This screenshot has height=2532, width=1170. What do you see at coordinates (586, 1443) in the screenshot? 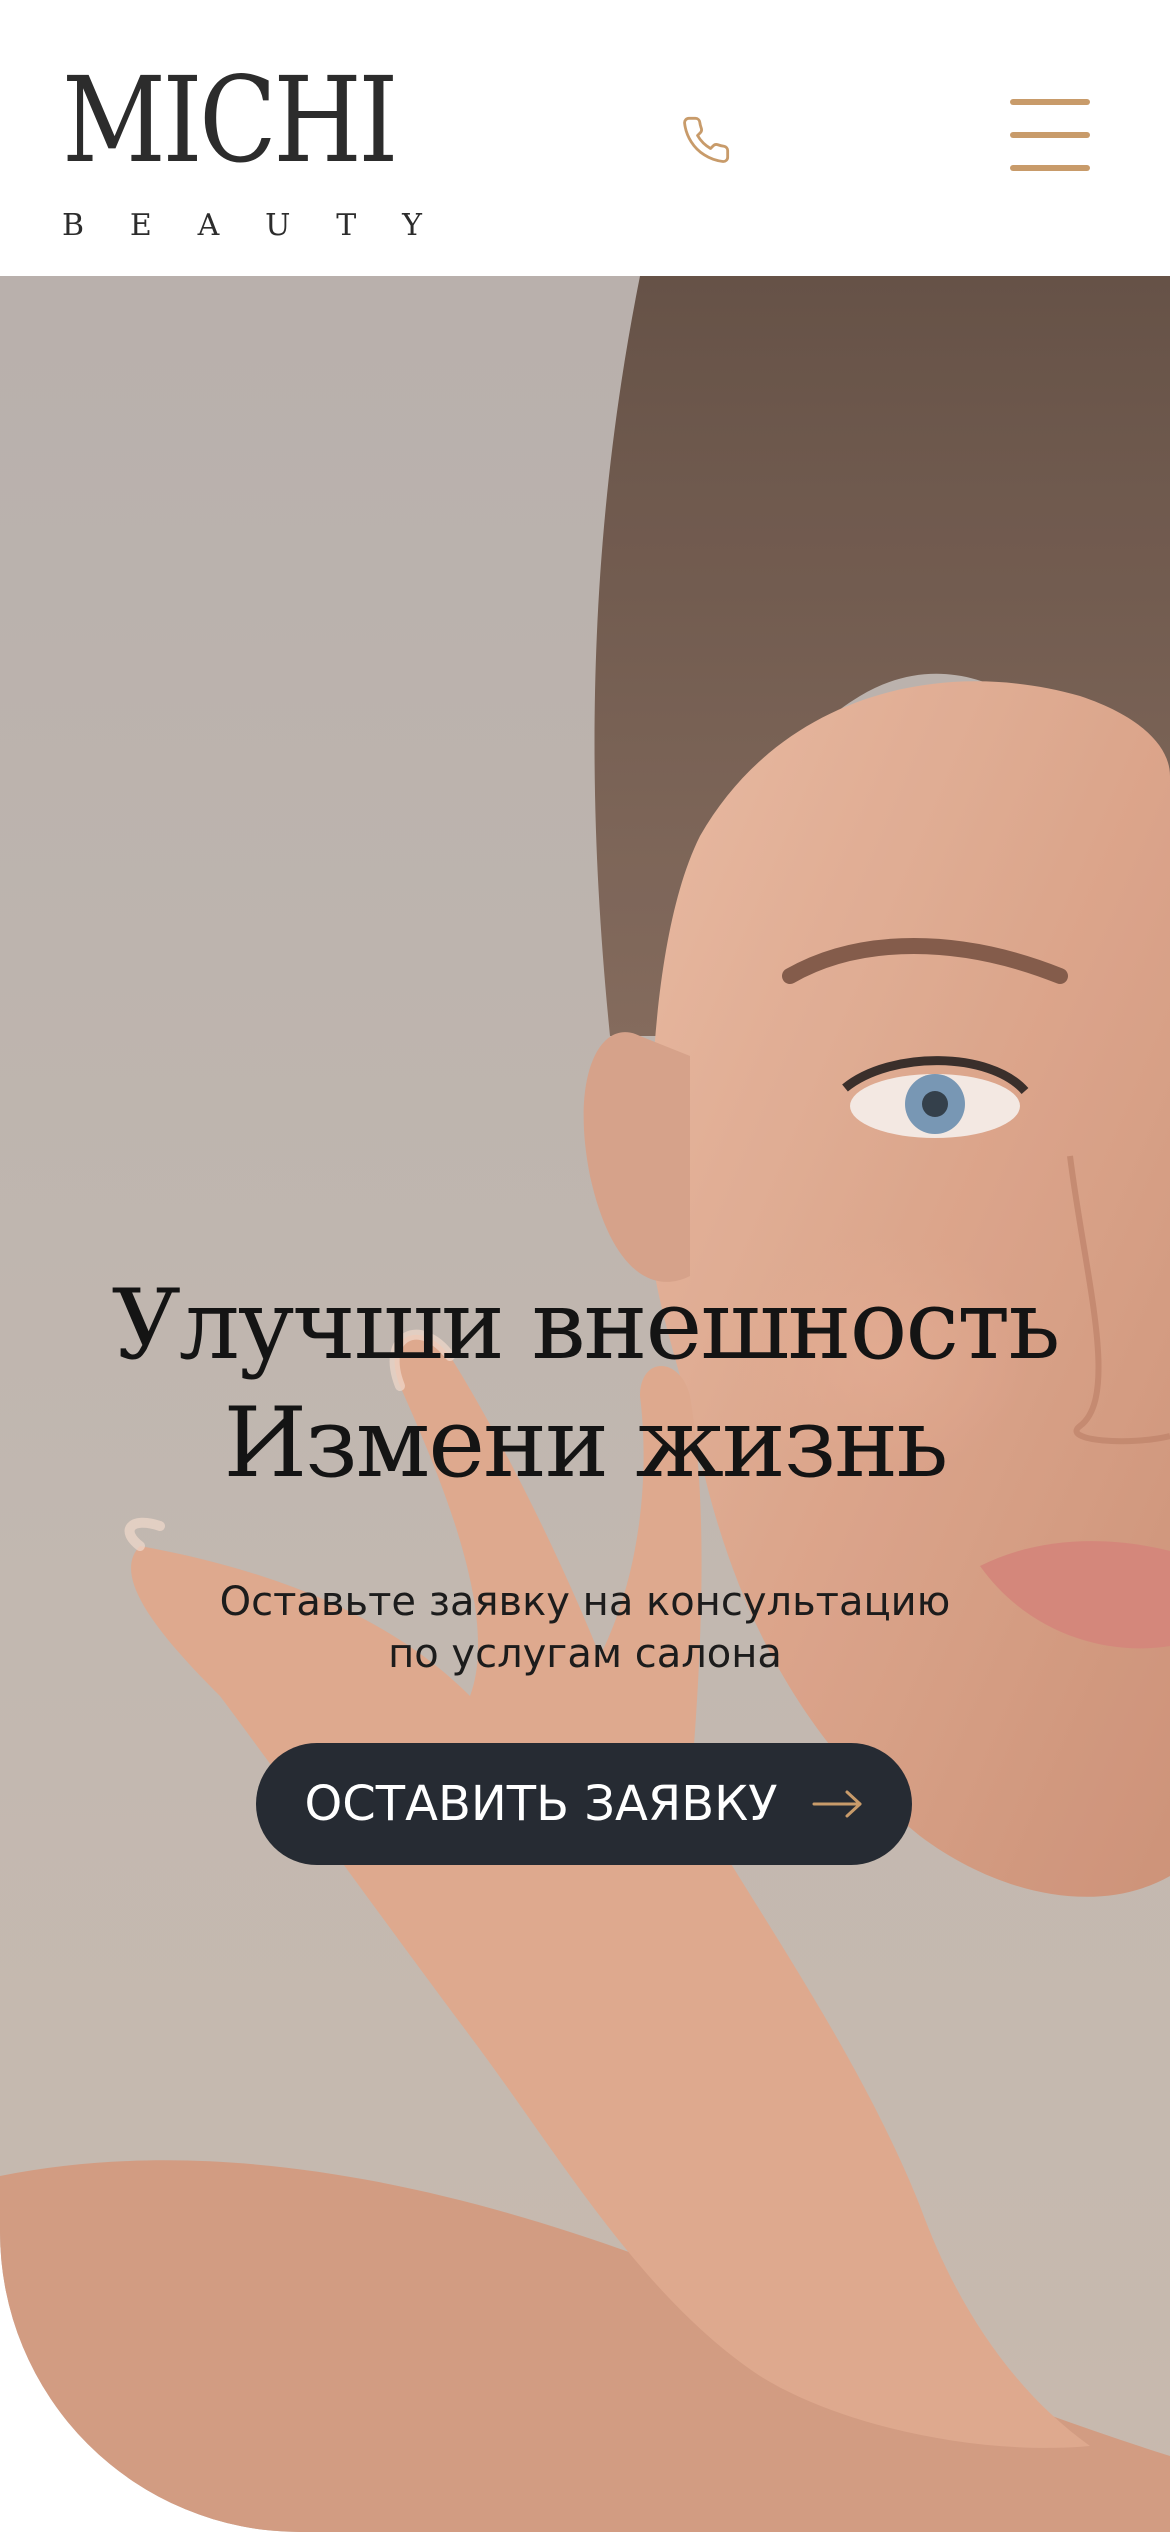
I see `hero-title-line: Измени жизнь` at bounding box center [586, 1443].